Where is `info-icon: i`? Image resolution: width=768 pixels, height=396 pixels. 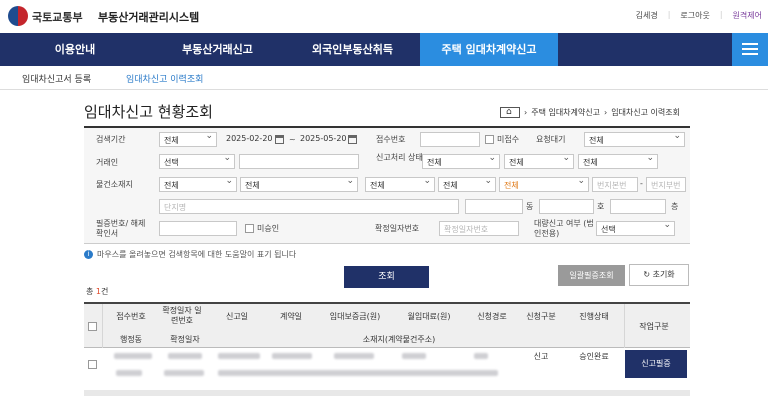 info-icon: i is located at coordinates (88, 254).